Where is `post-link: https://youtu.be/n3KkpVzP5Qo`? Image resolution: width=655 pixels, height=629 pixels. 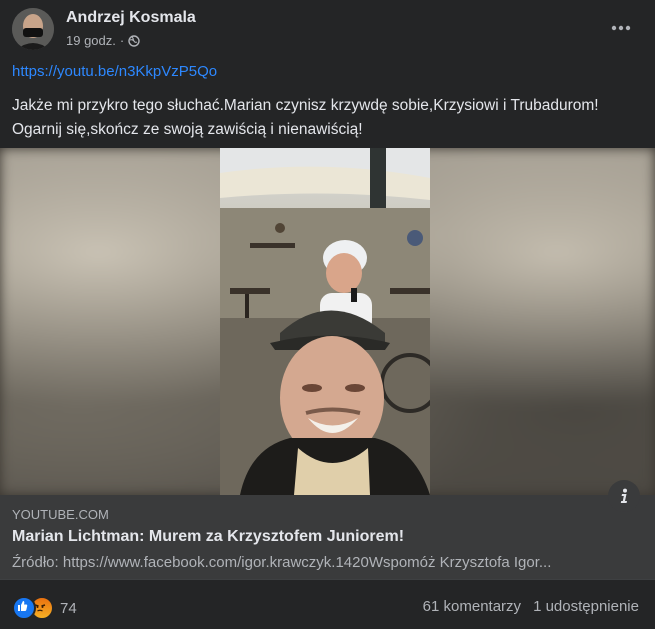
post-link: https://youtu.be/n3KkpVzP5Qo is located at coordinates (114, 71).